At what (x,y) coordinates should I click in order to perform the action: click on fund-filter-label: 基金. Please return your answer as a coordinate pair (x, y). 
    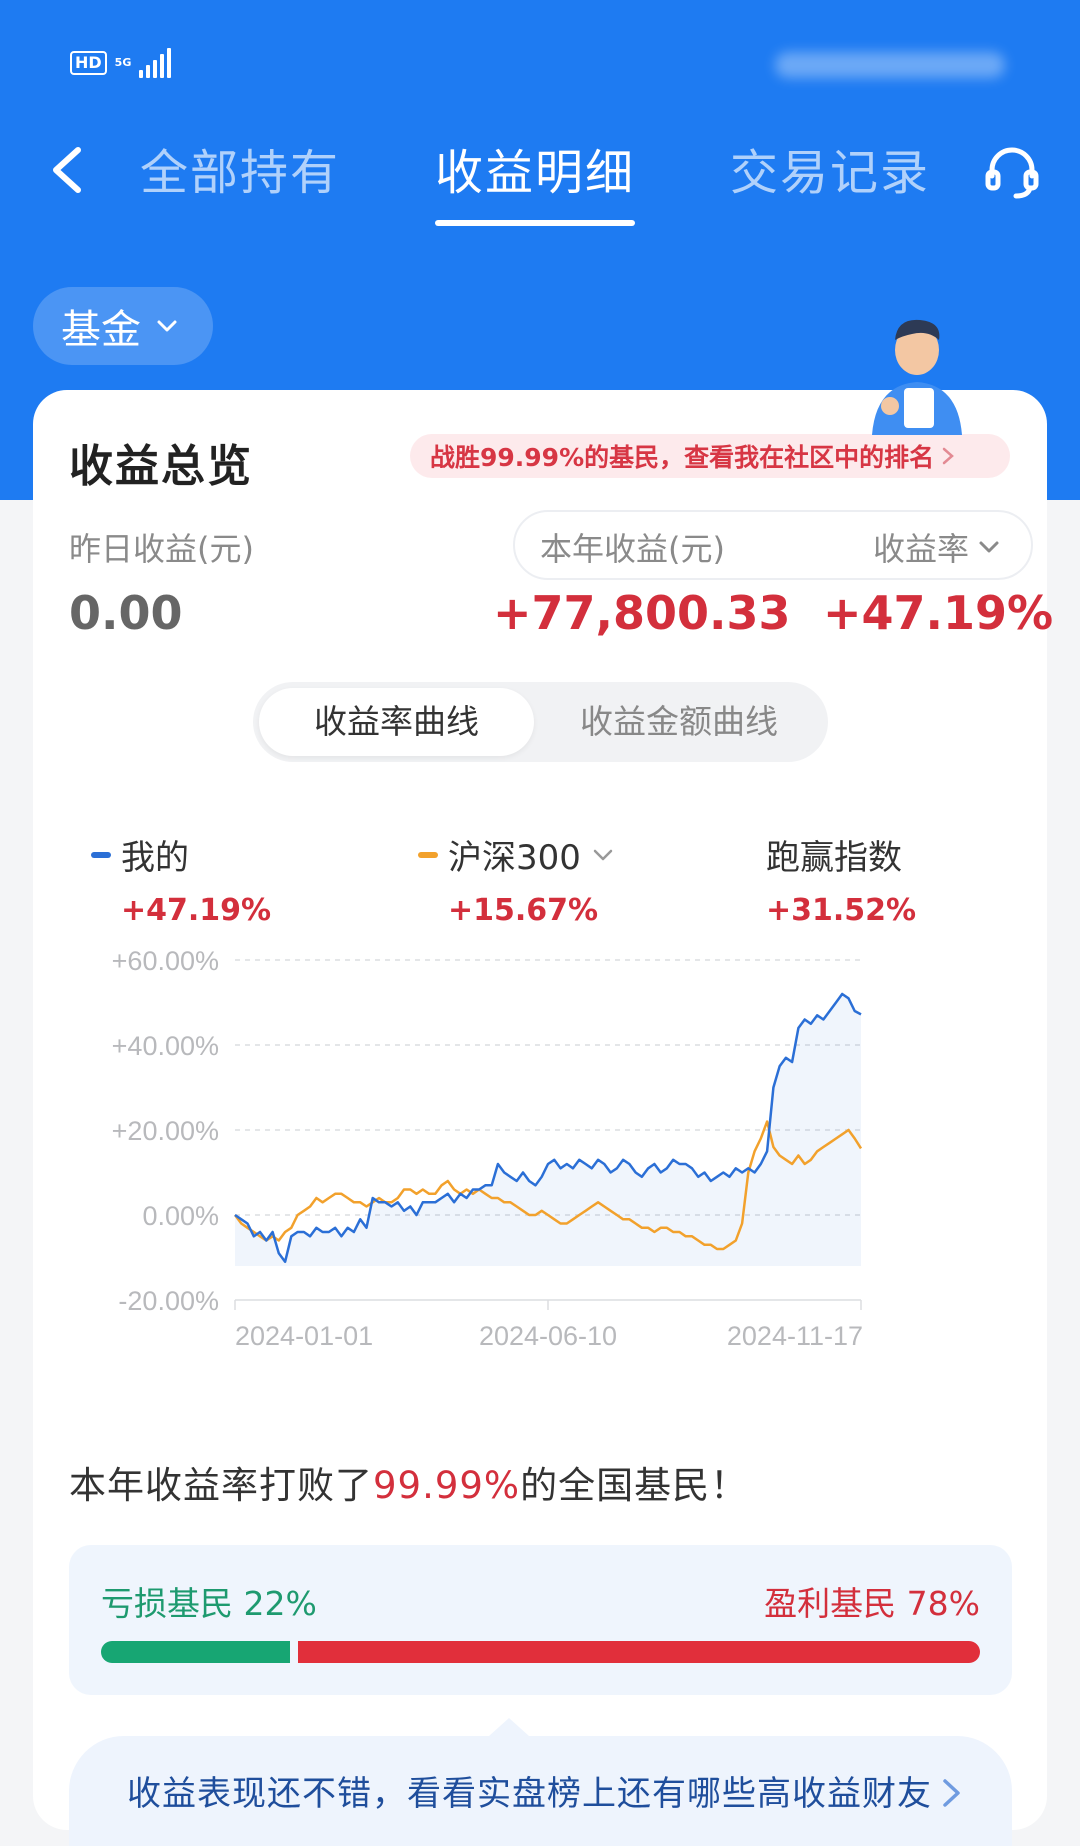
    Looking at the image, I should click on (101, 330).